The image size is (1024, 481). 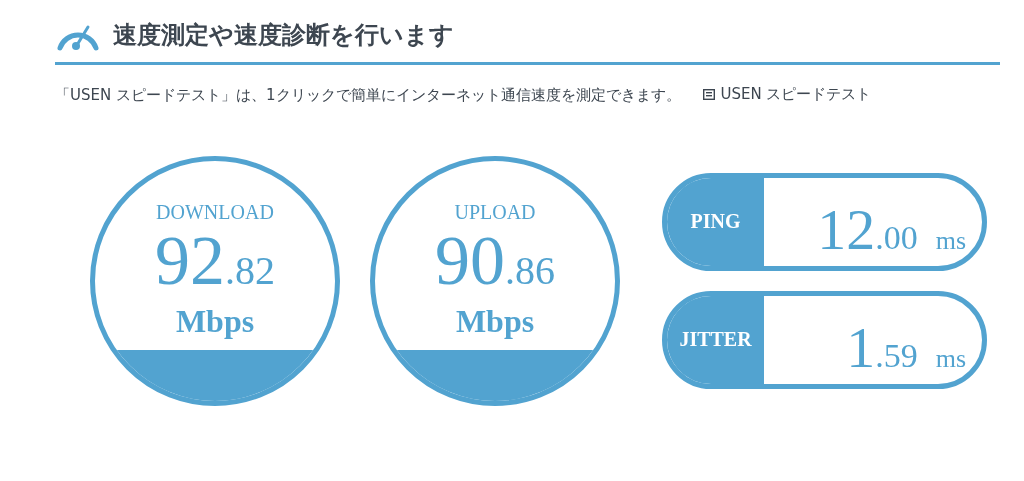 What do you see at coordinates (787, 94) in the screenshot?
I see `speedtest-link: USEN スピードテスト` at bounding box center [787, 94].